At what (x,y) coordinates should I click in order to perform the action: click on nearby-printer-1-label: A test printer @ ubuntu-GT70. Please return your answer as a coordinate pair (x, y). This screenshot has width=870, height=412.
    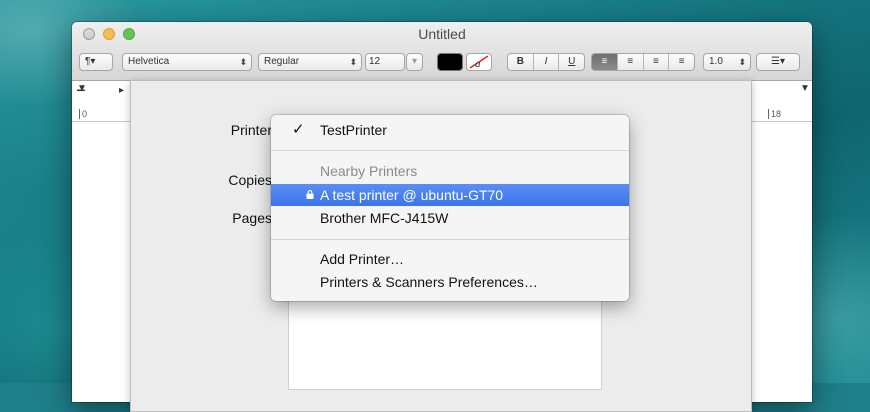
    Looking at the image, I should click on (412, 195).